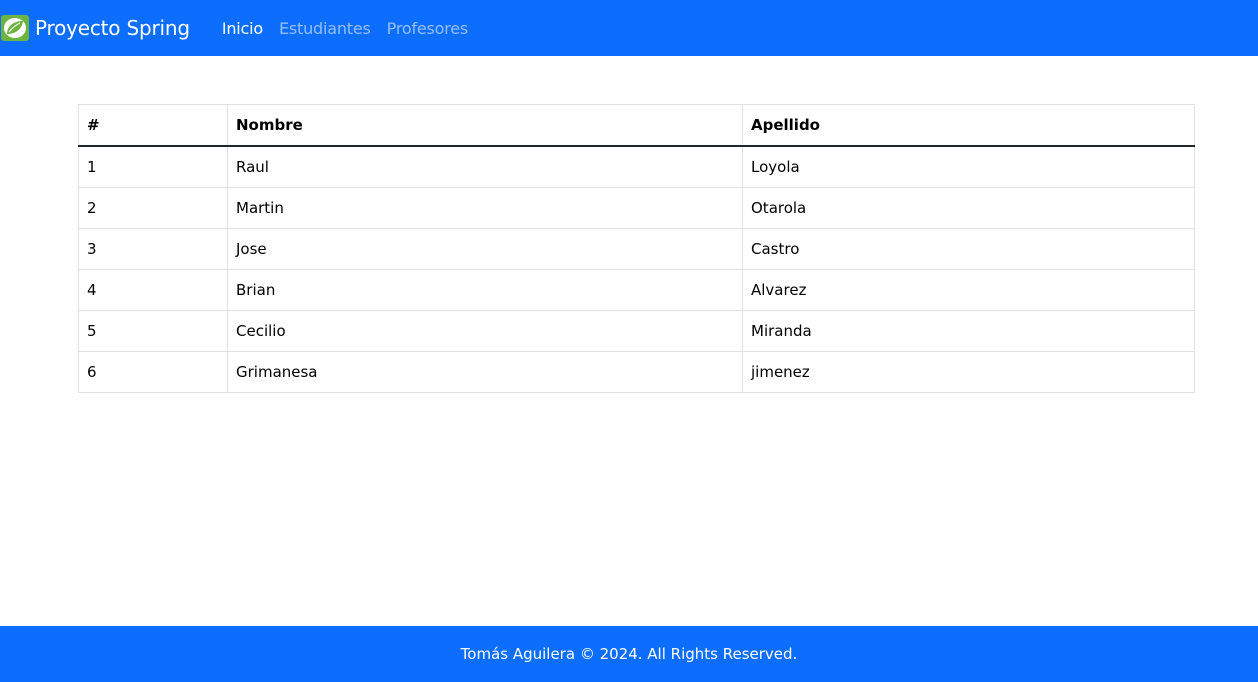 This screenshot has height=682, width=1258. Describe the element at coordinates (485, 372) in the screenshot. I see `cell-nombre: Grimanesa` at that location.